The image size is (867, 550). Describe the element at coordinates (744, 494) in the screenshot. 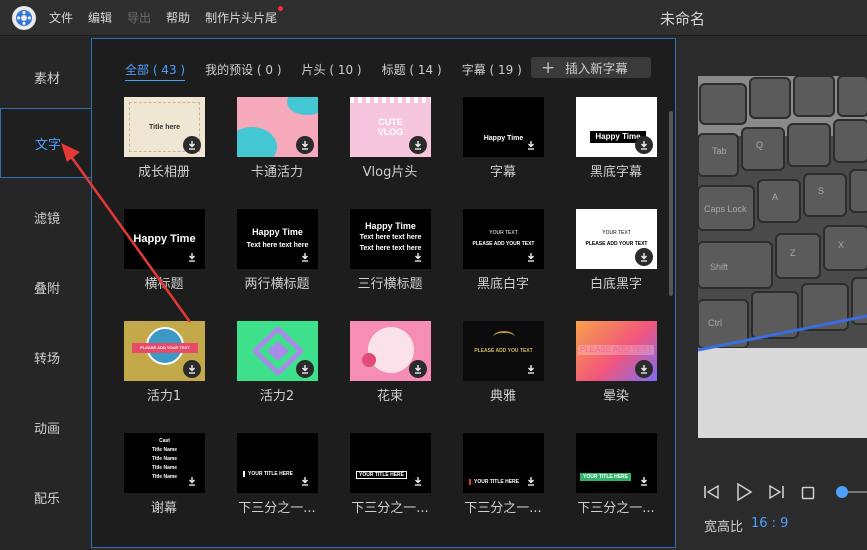

I see `play-button` at that location.